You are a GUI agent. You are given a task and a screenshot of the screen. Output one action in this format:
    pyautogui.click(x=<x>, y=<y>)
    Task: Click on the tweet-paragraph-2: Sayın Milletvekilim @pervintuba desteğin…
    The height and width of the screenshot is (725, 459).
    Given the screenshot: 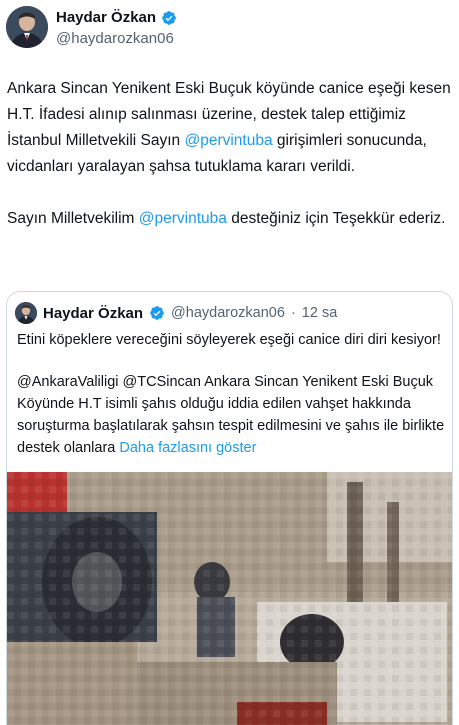 What is the action you would take?
    pyautogui.click(x=226, y=218)
    